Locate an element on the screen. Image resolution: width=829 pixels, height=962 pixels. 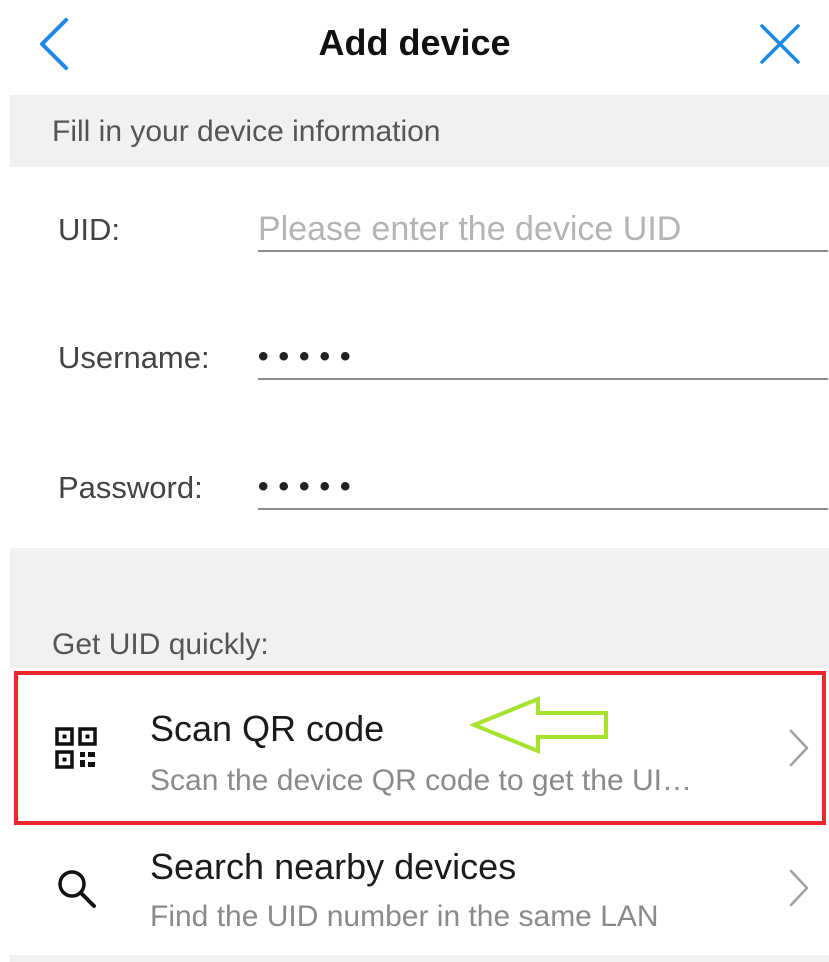
close-icon is located at coordinates (780, 44).